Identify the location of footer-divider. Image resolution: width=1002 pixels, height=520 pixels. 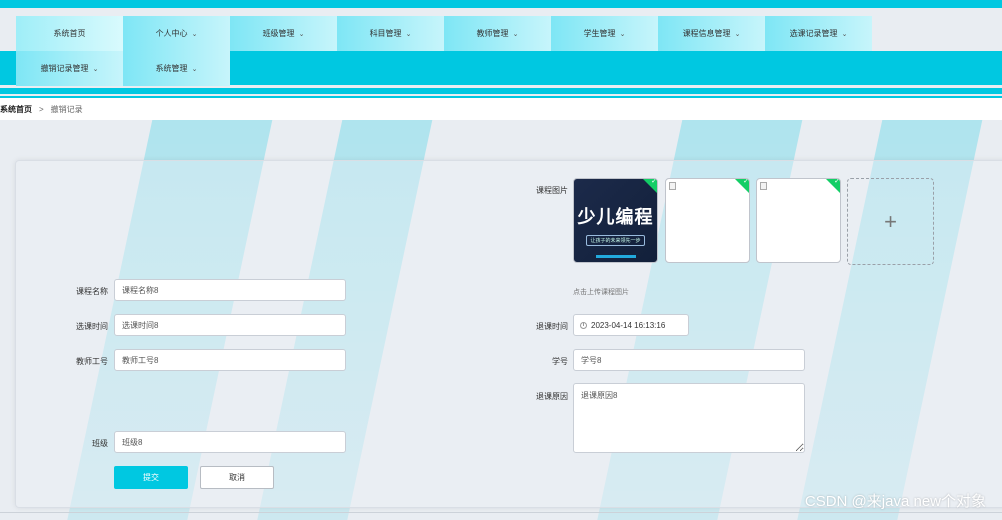
(501, 512).